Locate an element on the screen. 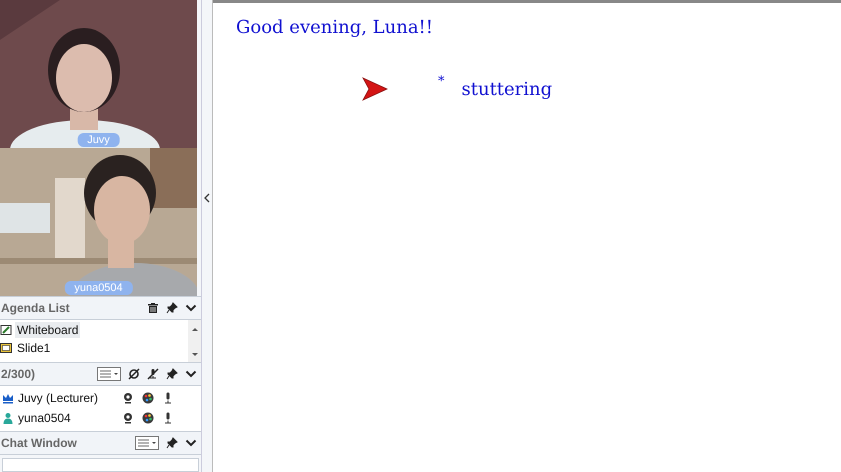 Image resolution: width=841 pixels, height=472 pixels. mic-off-icon is located at coordinates (153, 374).